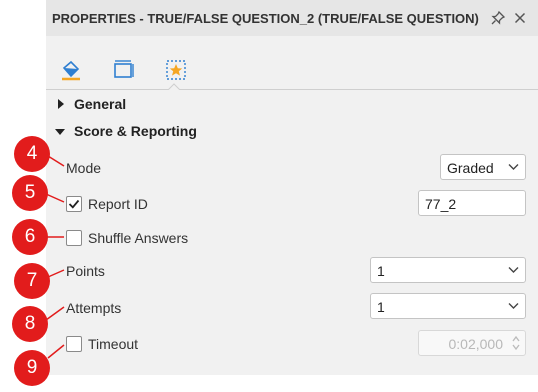 The width and height of the screenshot is (538, 392). I want to click on callout-badge-8: 8, so click(30, 324).